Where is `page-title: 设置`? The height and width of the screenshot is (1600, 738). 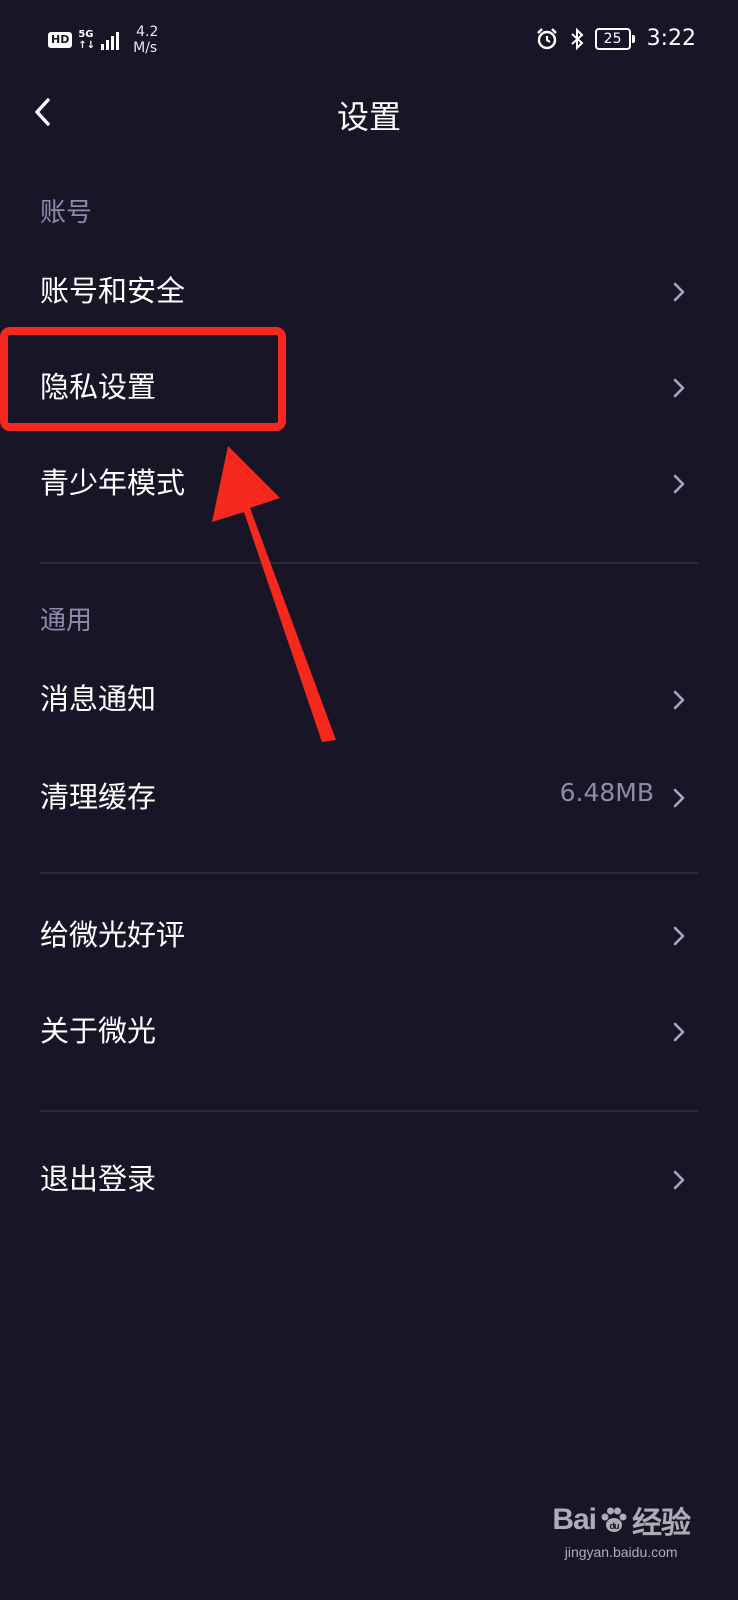 page-title: 设置 is located at coordinates (368, 117).